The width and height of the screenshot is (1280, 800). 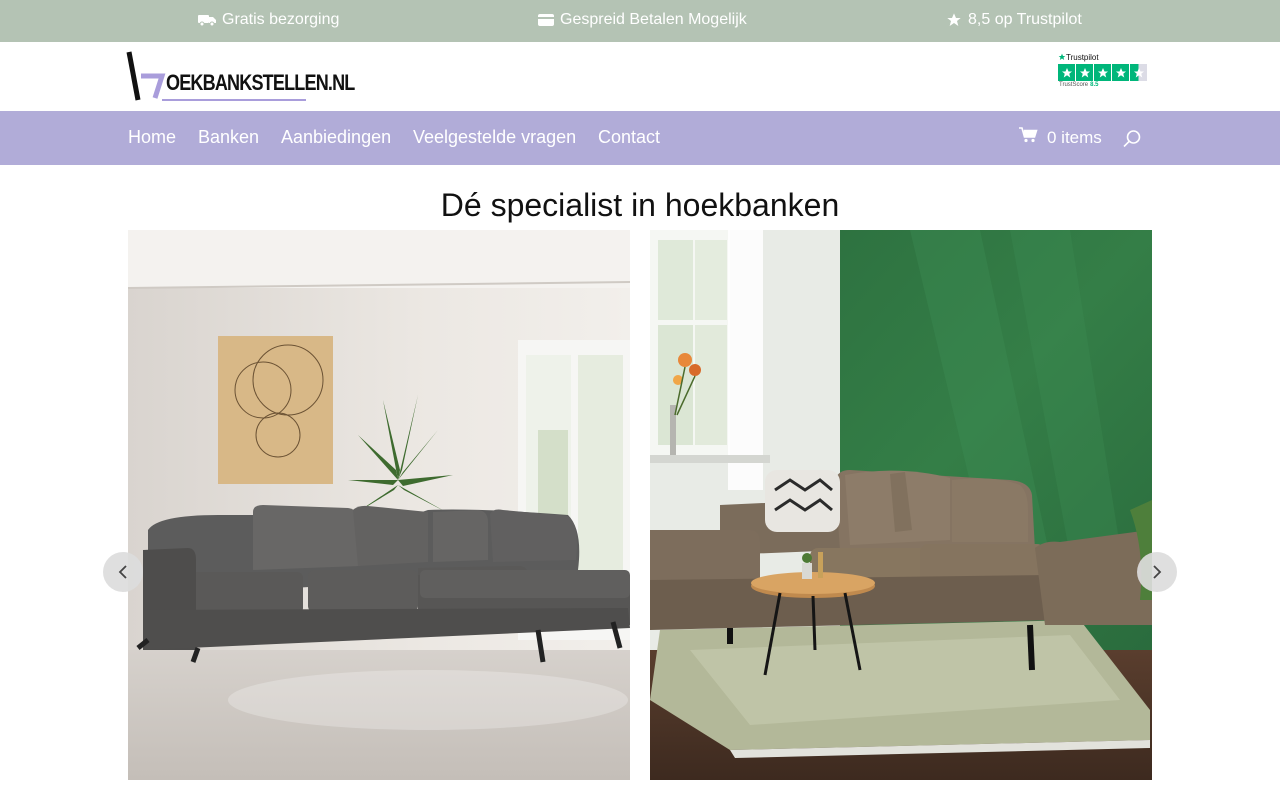 What do you see at coordinates (1138, 72) in the screenshot?
I see `half-star-icon` at bounding box center [1138, 72].